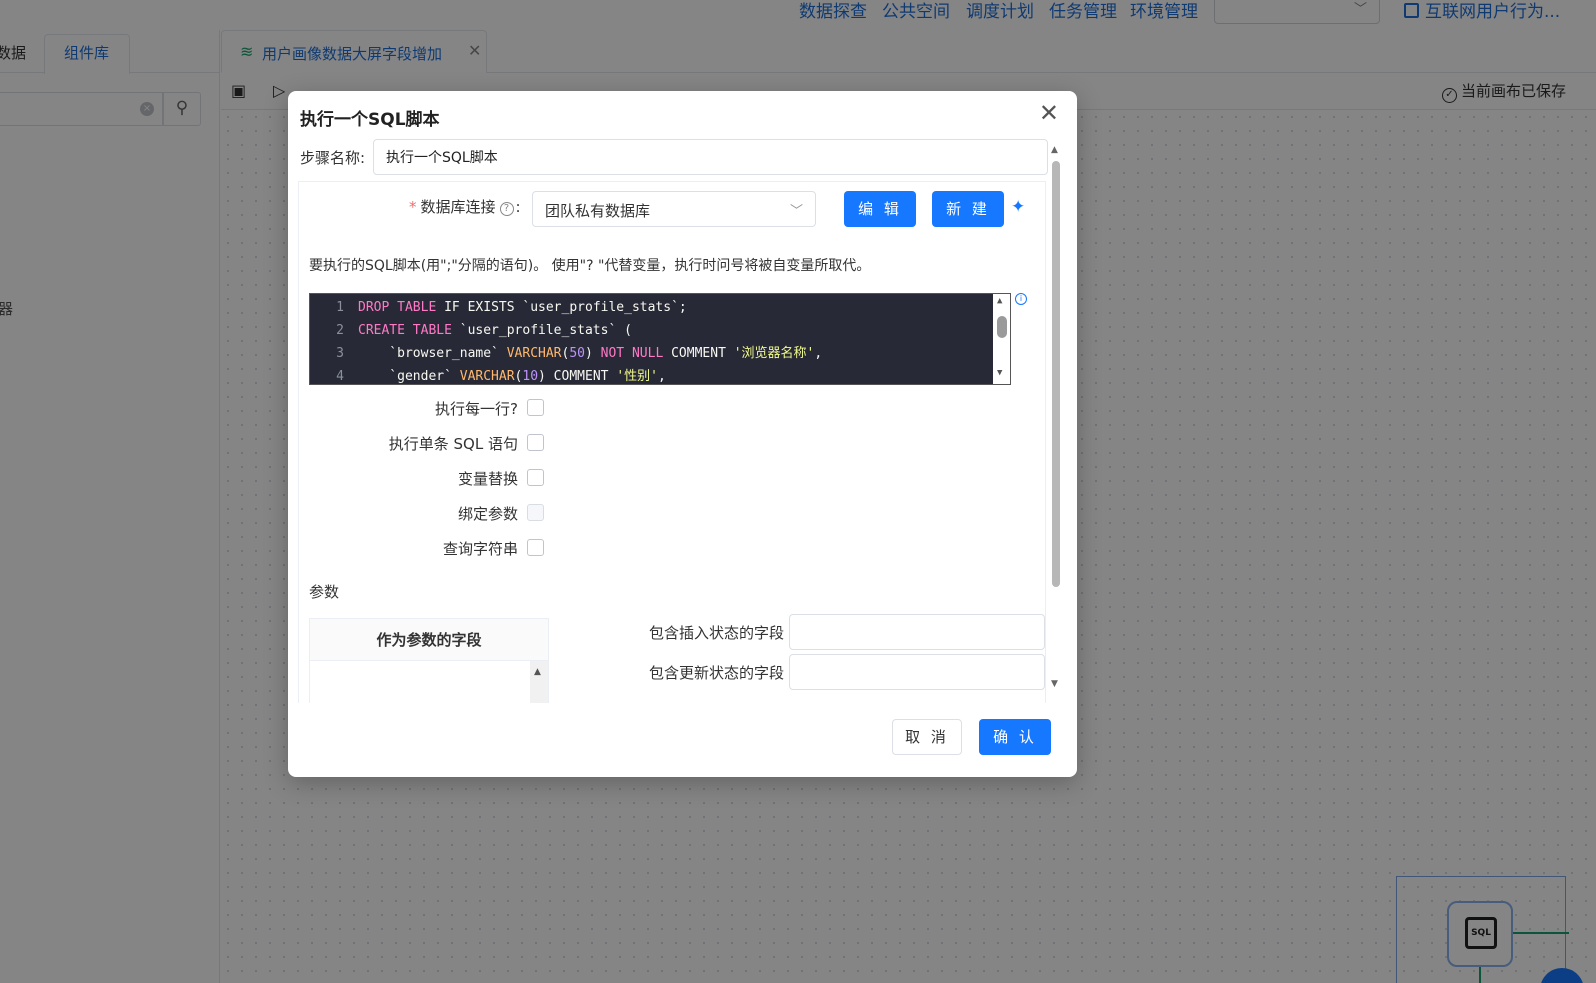  Describe the element at coordinates (409, 376) in the screenshot. I see `code-token: `gender`` at that location.